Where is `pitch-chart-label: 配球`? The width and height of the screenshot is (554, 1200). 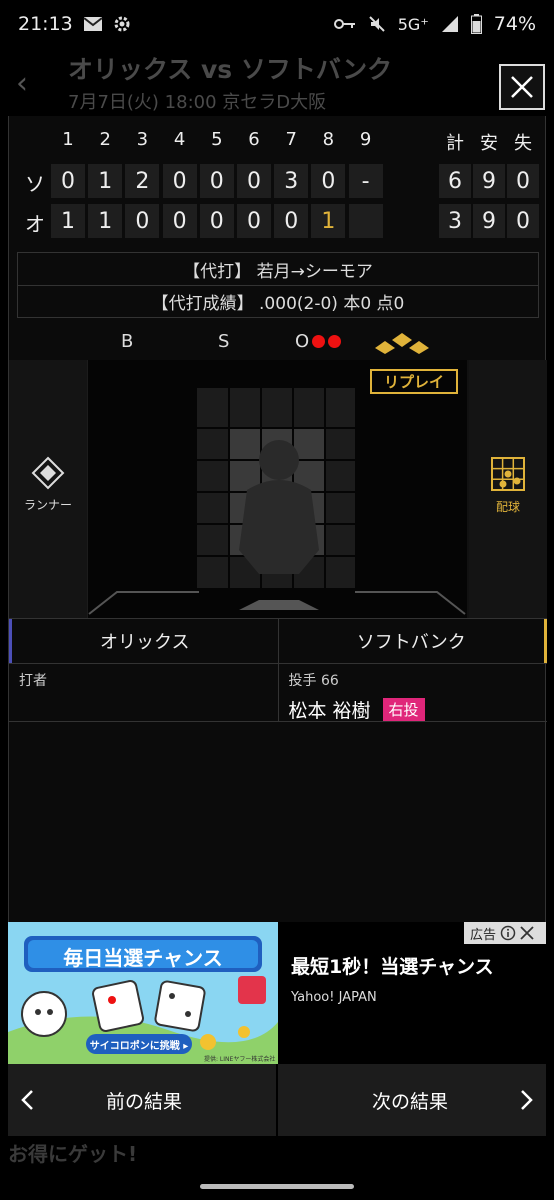 pitch-chart-label: 配球 is located at coordinates (507, 507).